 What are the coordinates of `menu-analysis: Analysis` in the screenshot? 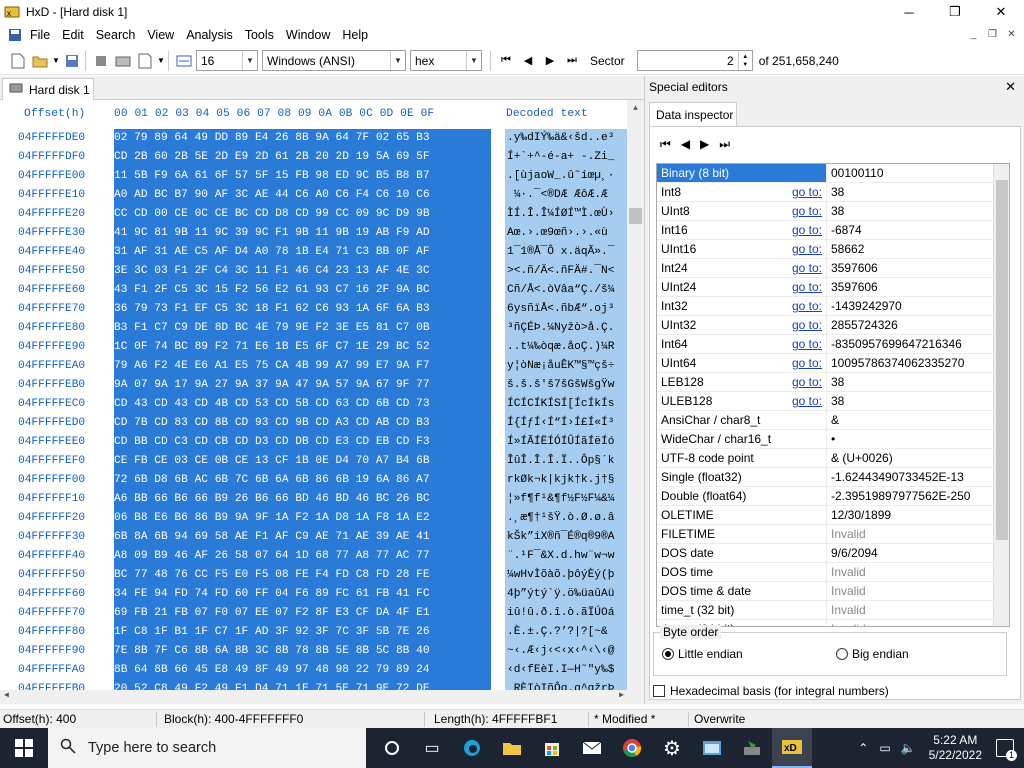 It's located at (209, 35).